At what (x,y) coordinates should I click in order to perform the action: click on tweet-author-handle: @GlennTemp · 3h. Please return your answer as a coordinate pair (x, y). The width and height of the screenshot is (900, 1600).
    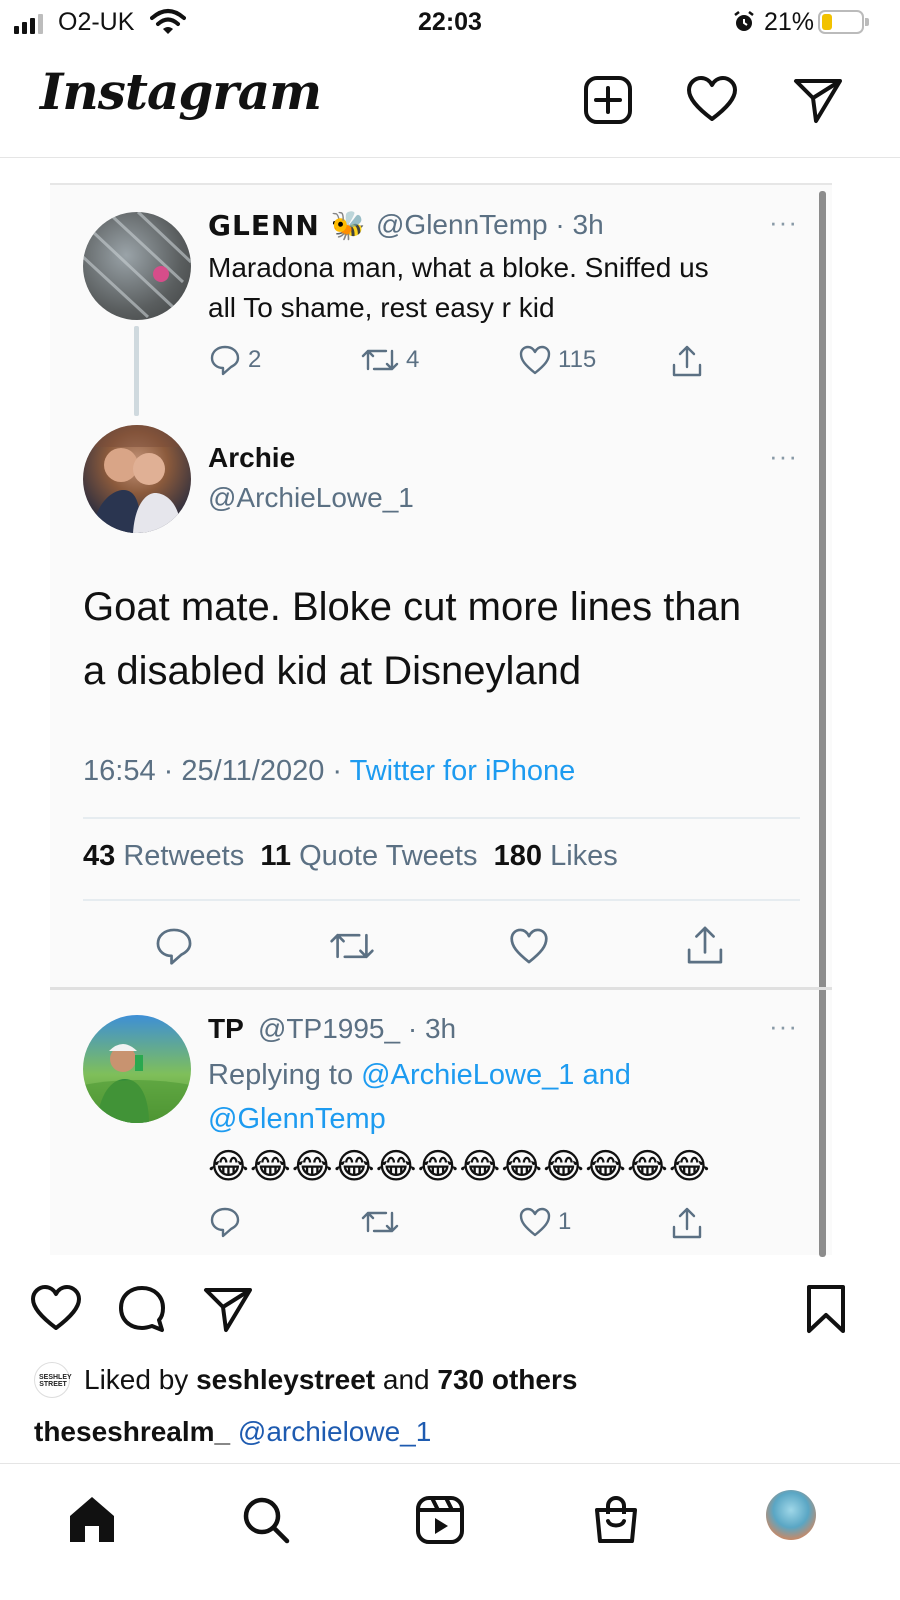
    Looking at the image, I should click on (490, 224).